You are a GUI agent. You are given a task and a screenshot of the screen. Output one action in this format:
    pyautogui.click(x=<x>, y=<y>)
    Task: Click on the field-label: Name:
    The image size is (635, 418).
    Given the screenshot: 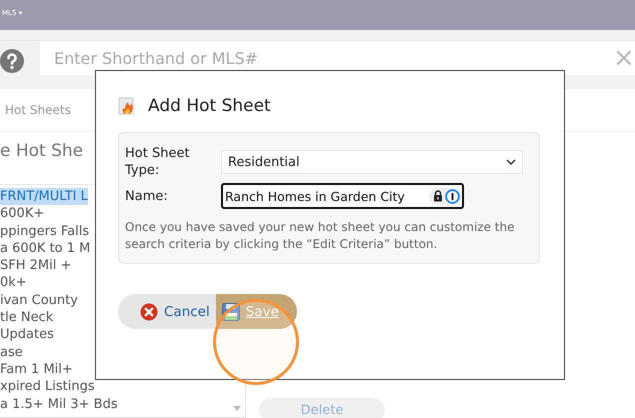 What is the action you would take?
    pyautogui.click(x=147, y=196)
    